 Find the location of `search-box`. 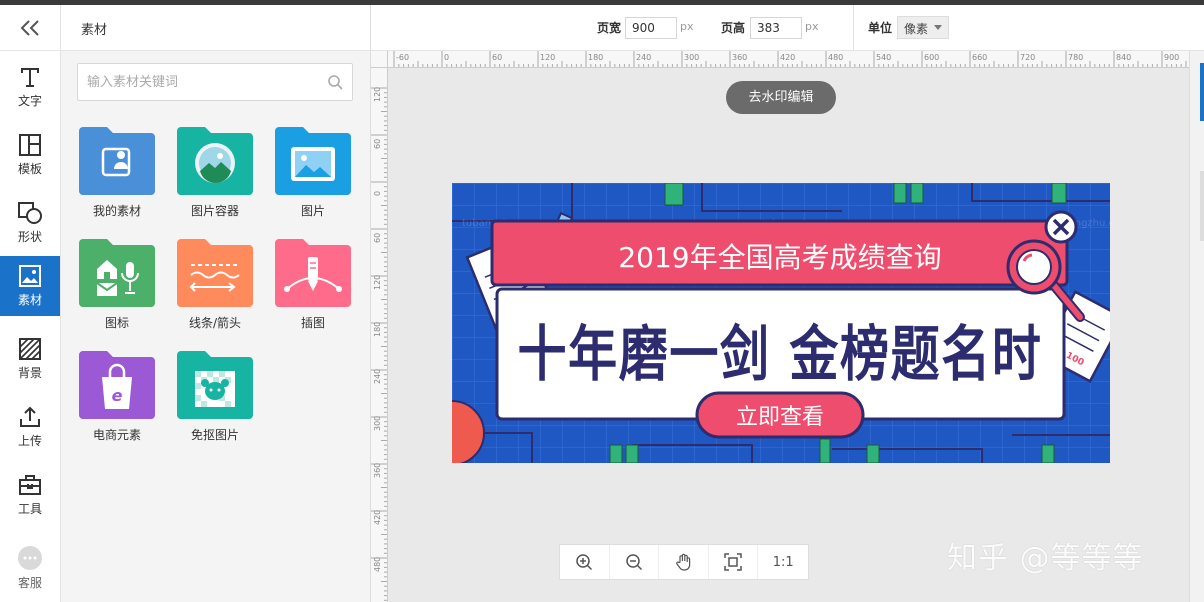

search-box is located at coordinates (215, 82).